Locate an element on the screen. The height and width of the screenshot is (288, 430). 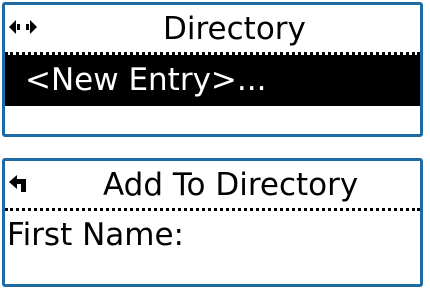
left-right-arrows-icon is located at coordinates (23, 27).